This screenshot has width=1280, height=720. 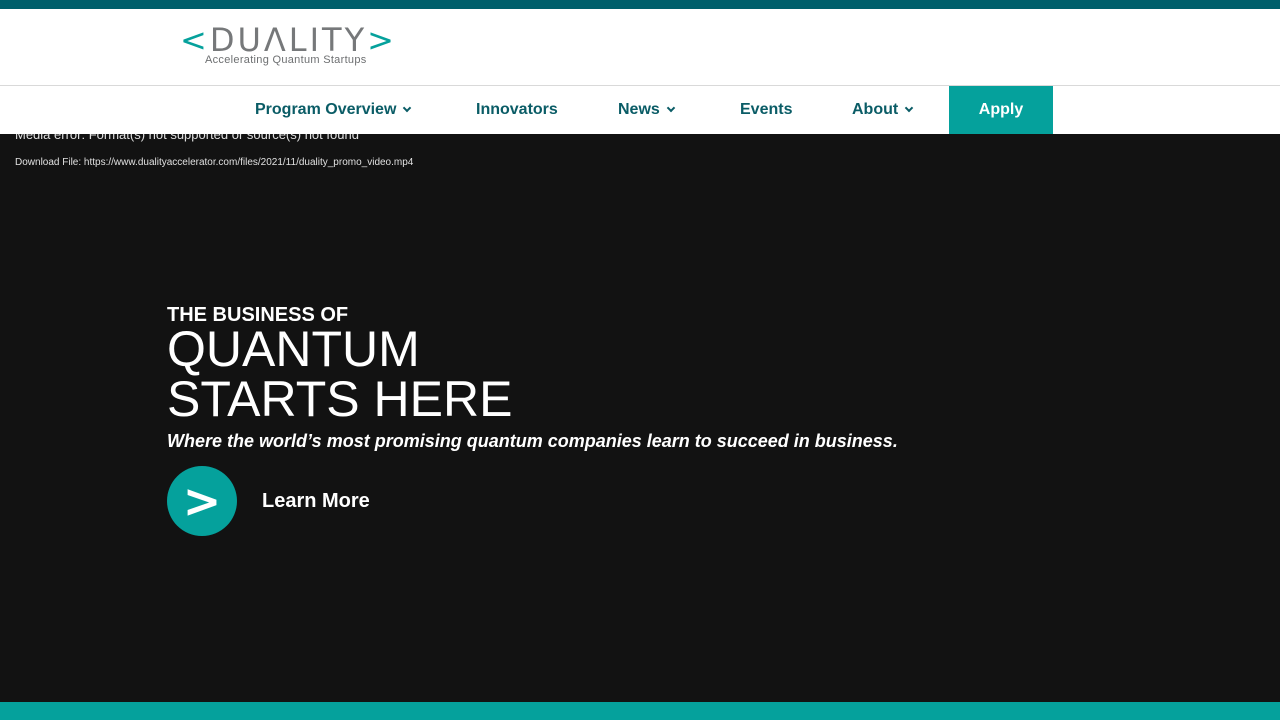 I want to click on bottom-accent-bar, so click(x=640, y=711).